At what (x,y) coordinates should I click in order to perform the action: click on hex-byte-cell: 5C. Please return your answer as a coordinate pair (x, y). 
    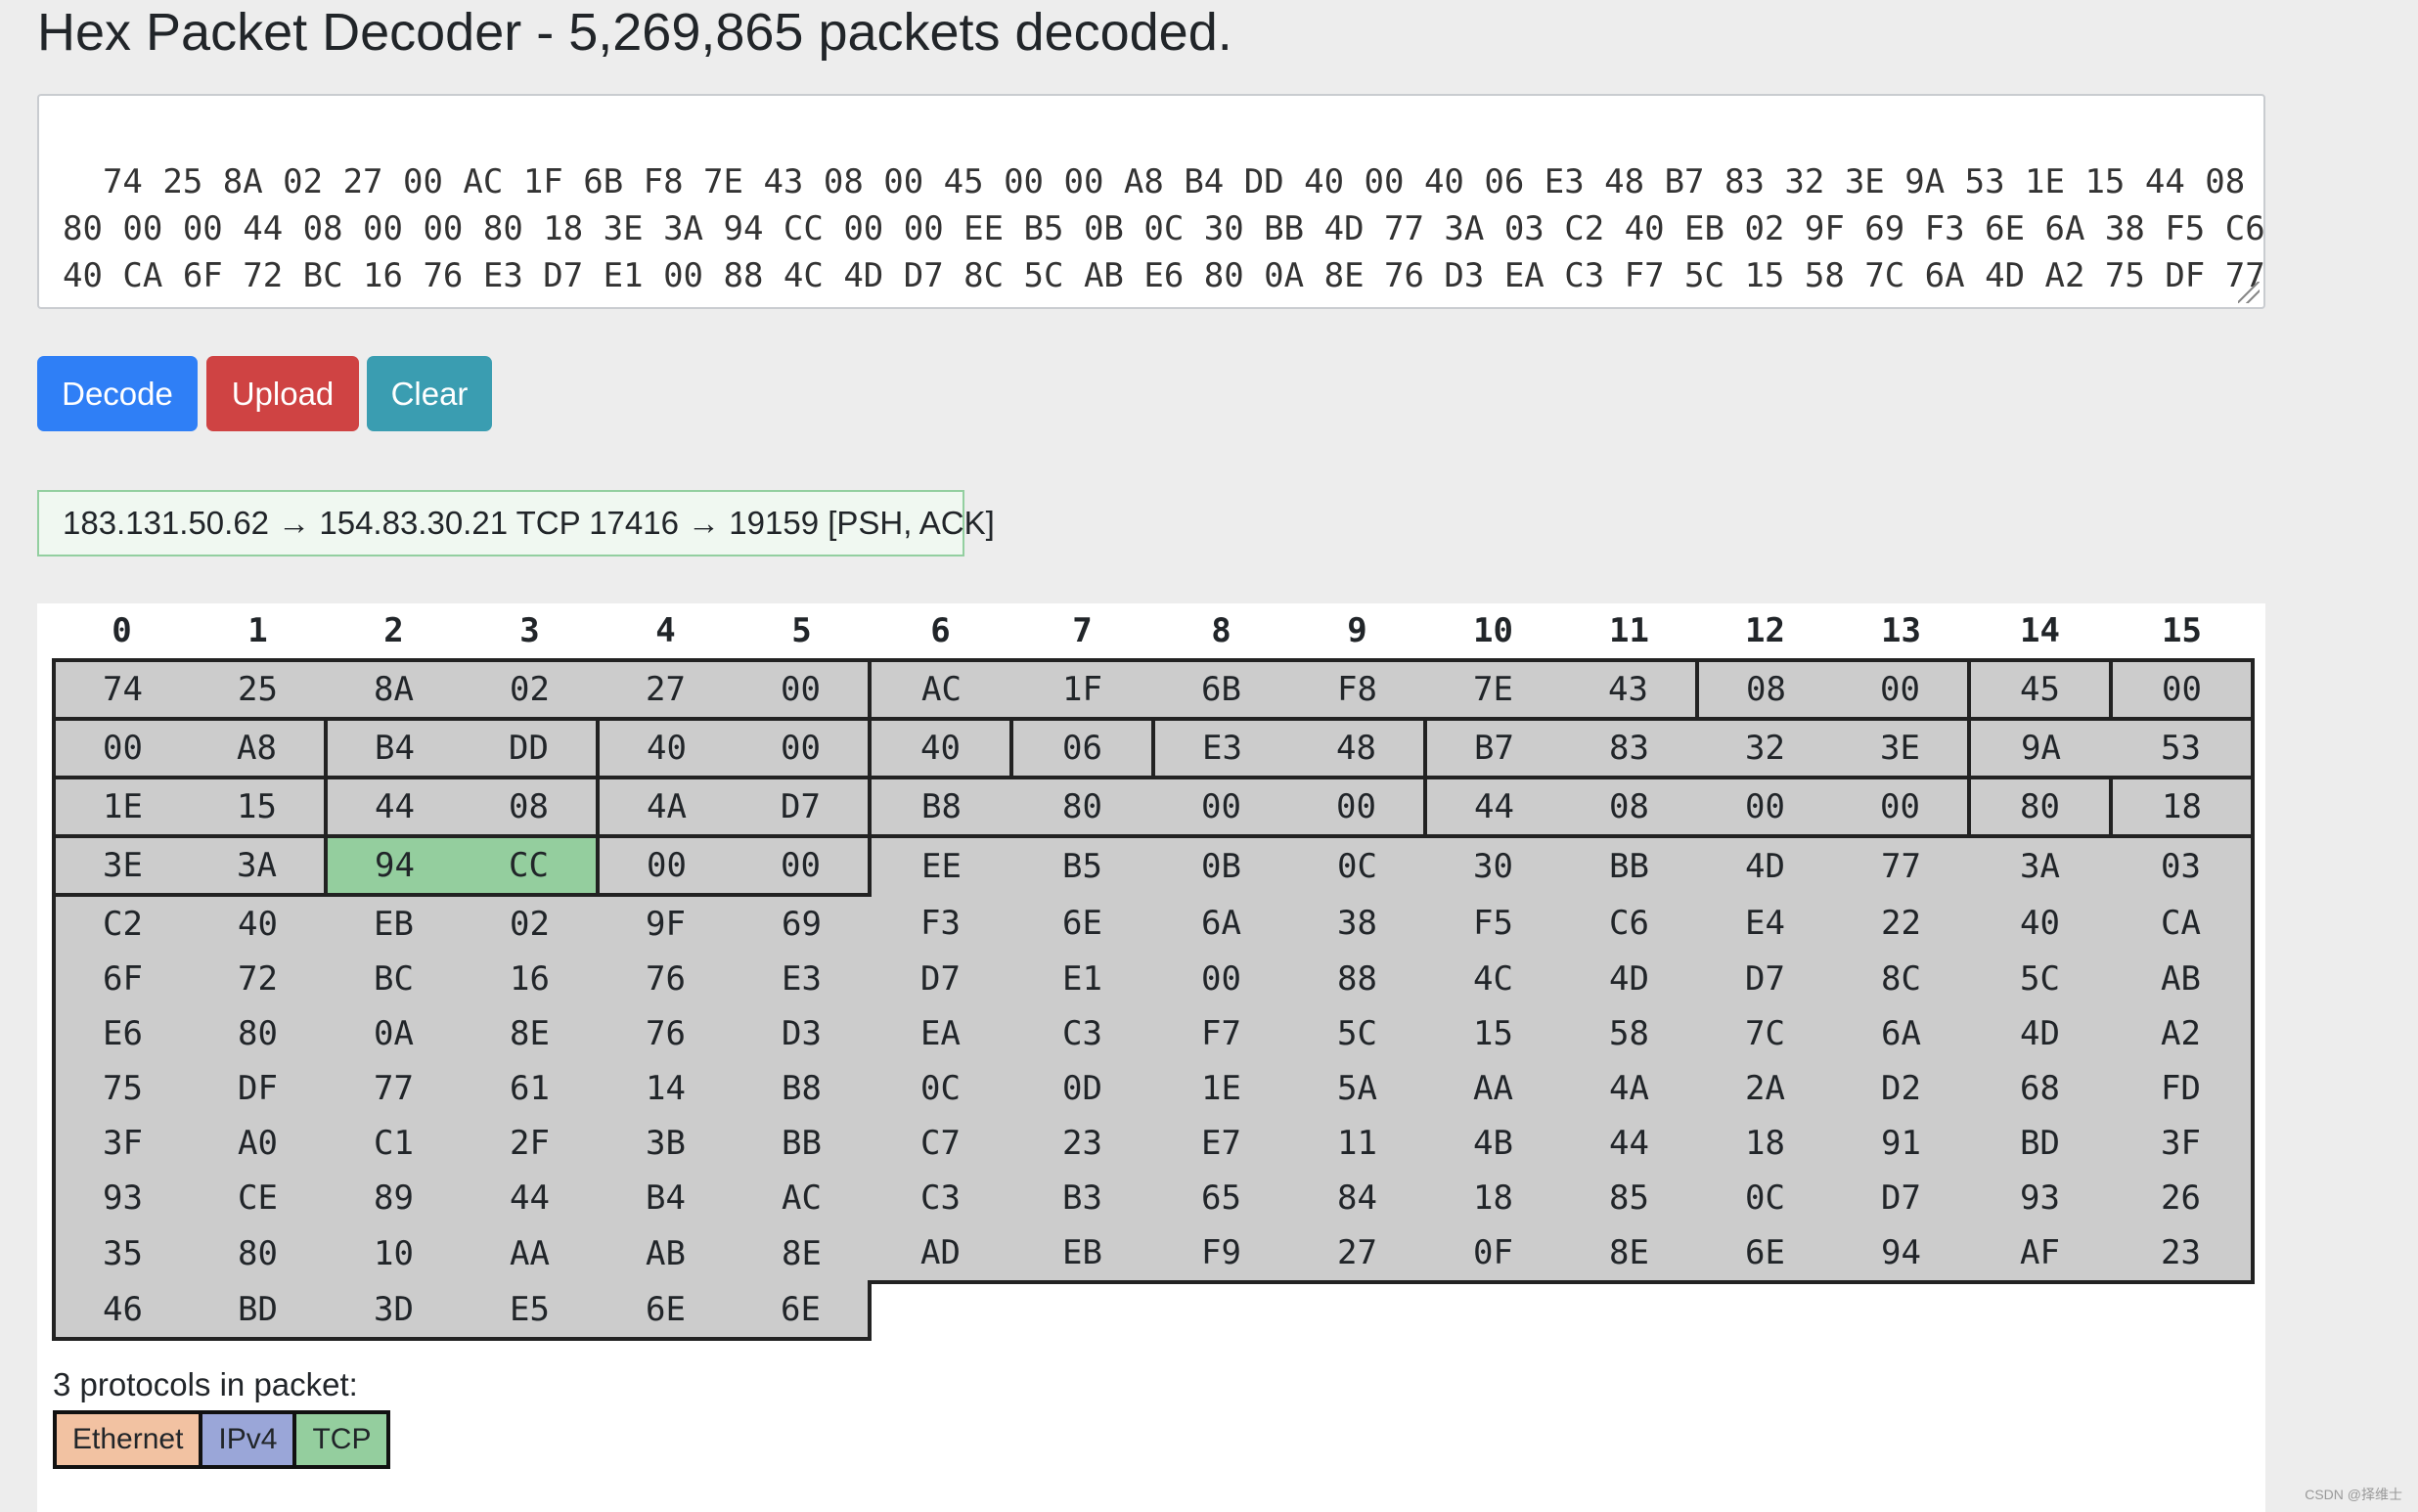
    Looking at the image, I should click on (2040, 979).